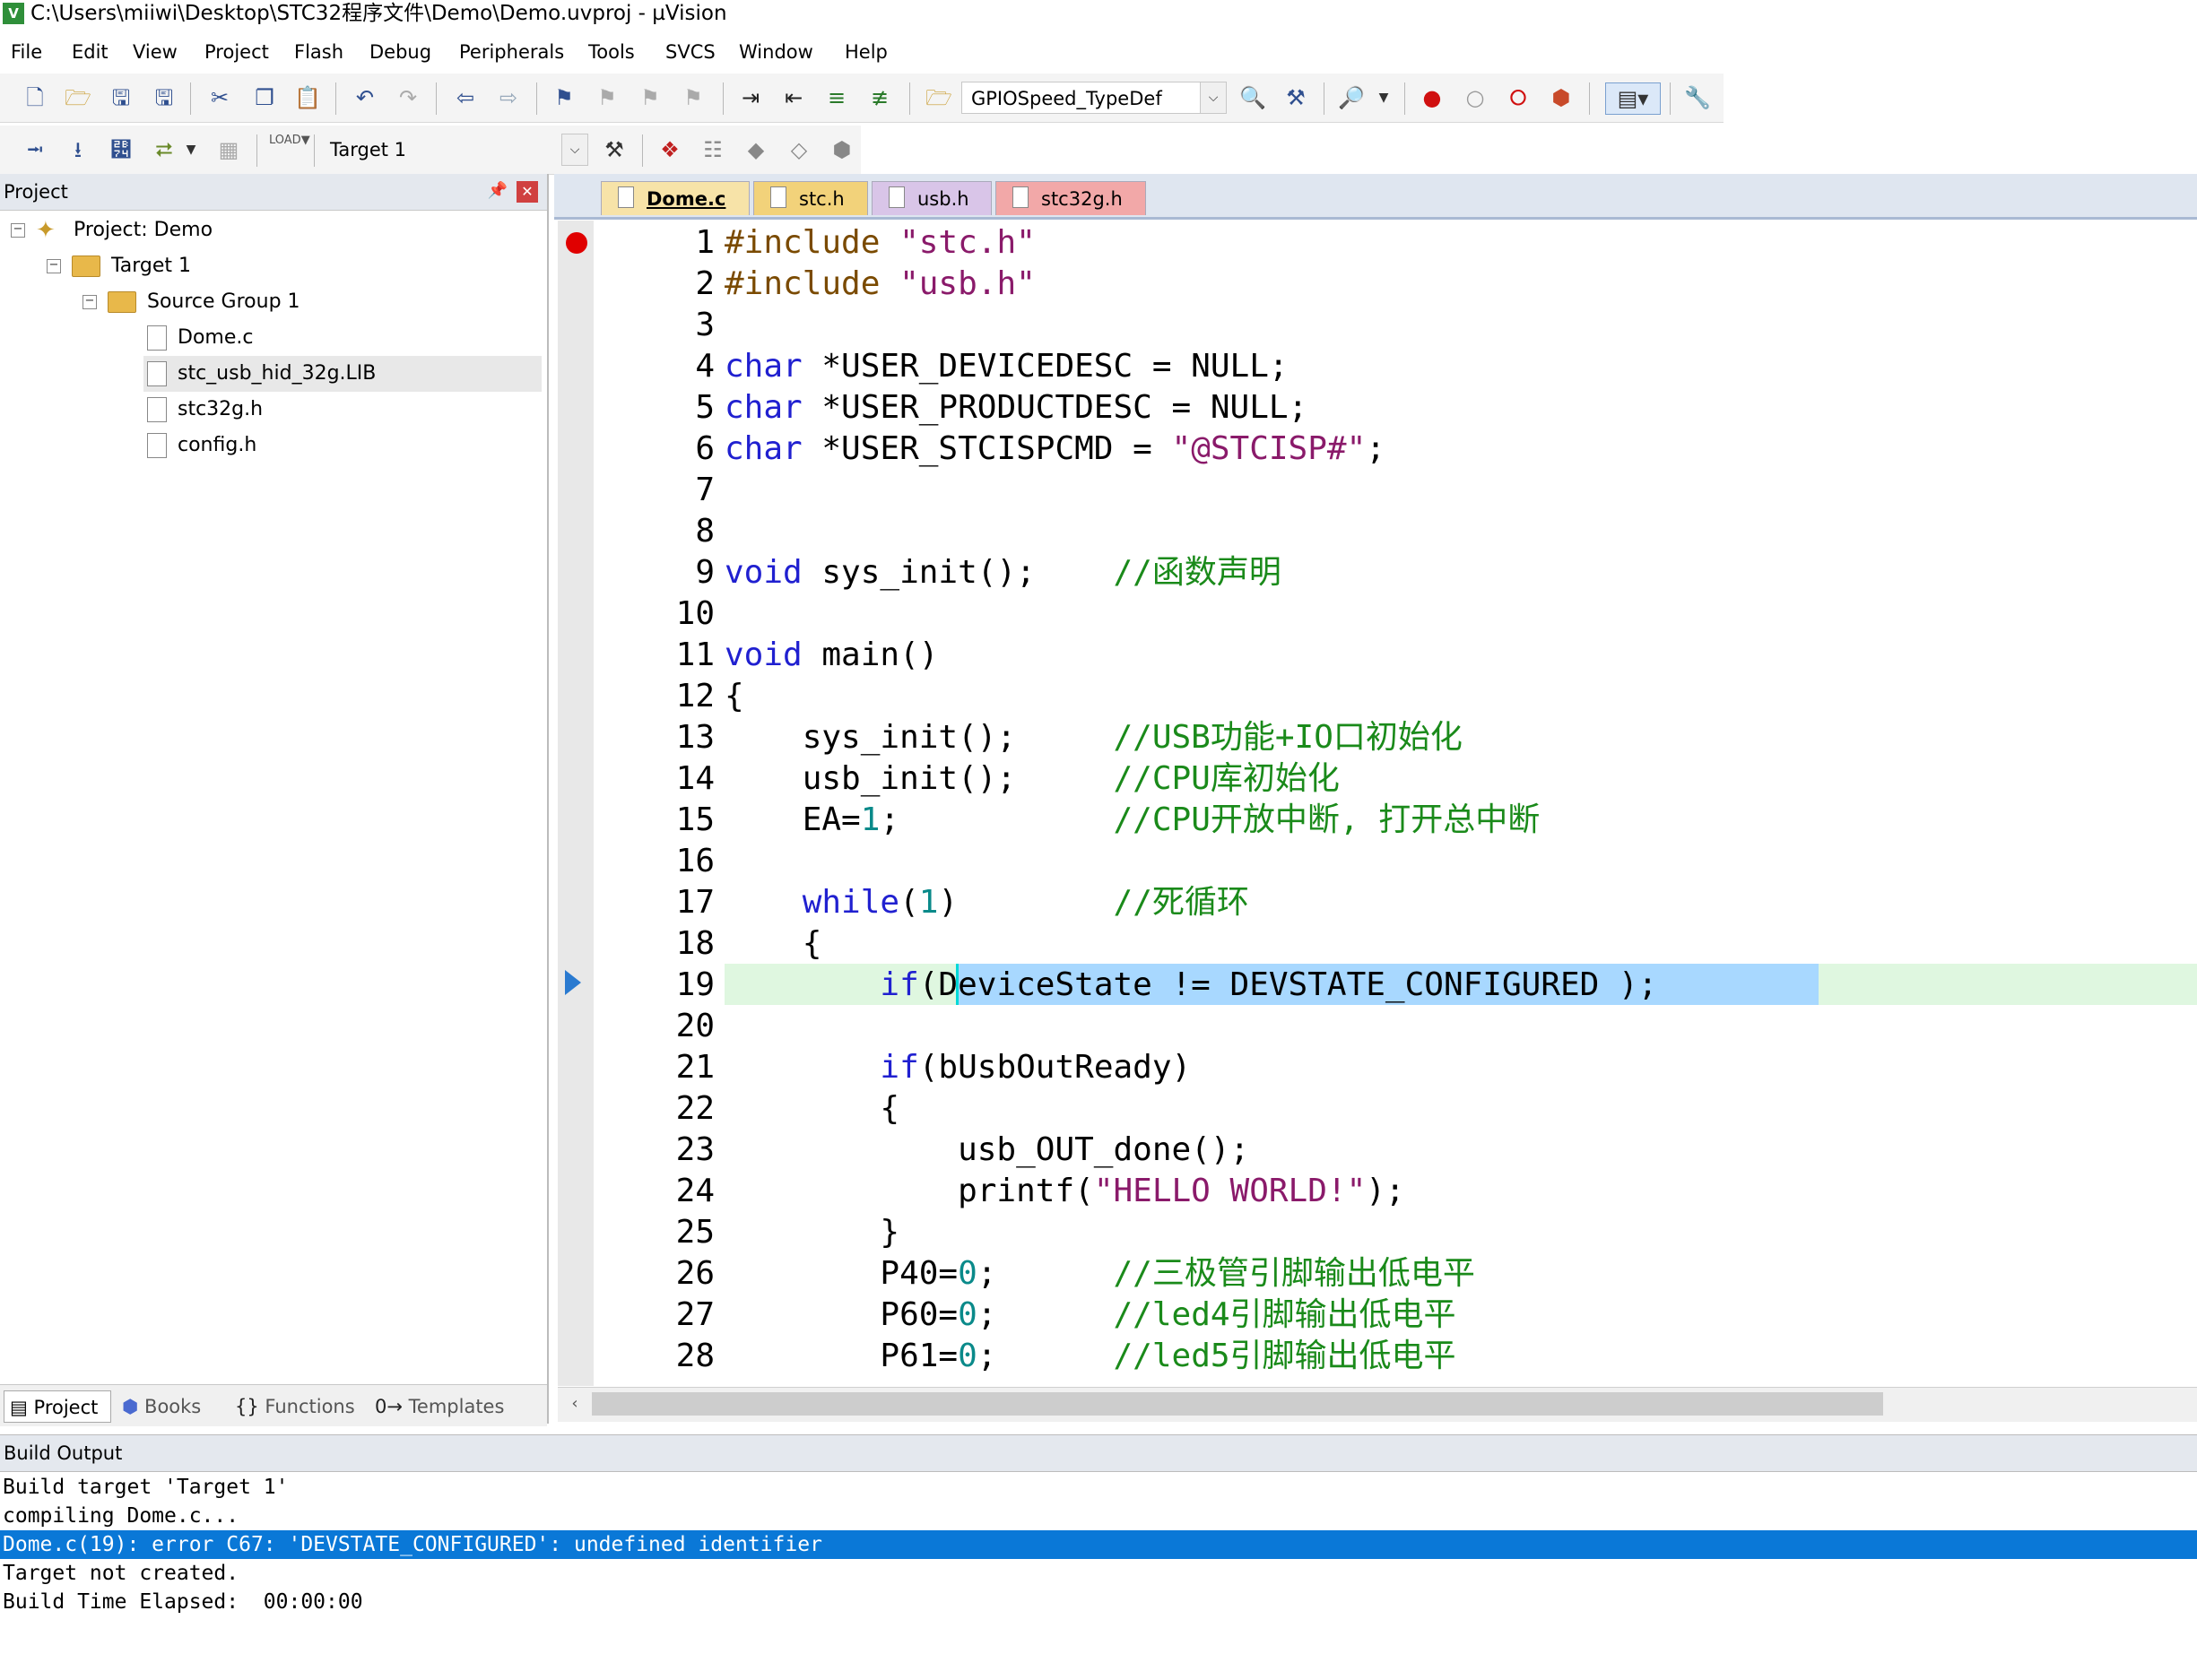 Image resolution: width=2197 pixels, height=1680 pixels. What do you see at coordinates (1475, 97) in the screenshot?
I see `disable-breakpoint-icon: ○` at bounding box center [1475, 97].